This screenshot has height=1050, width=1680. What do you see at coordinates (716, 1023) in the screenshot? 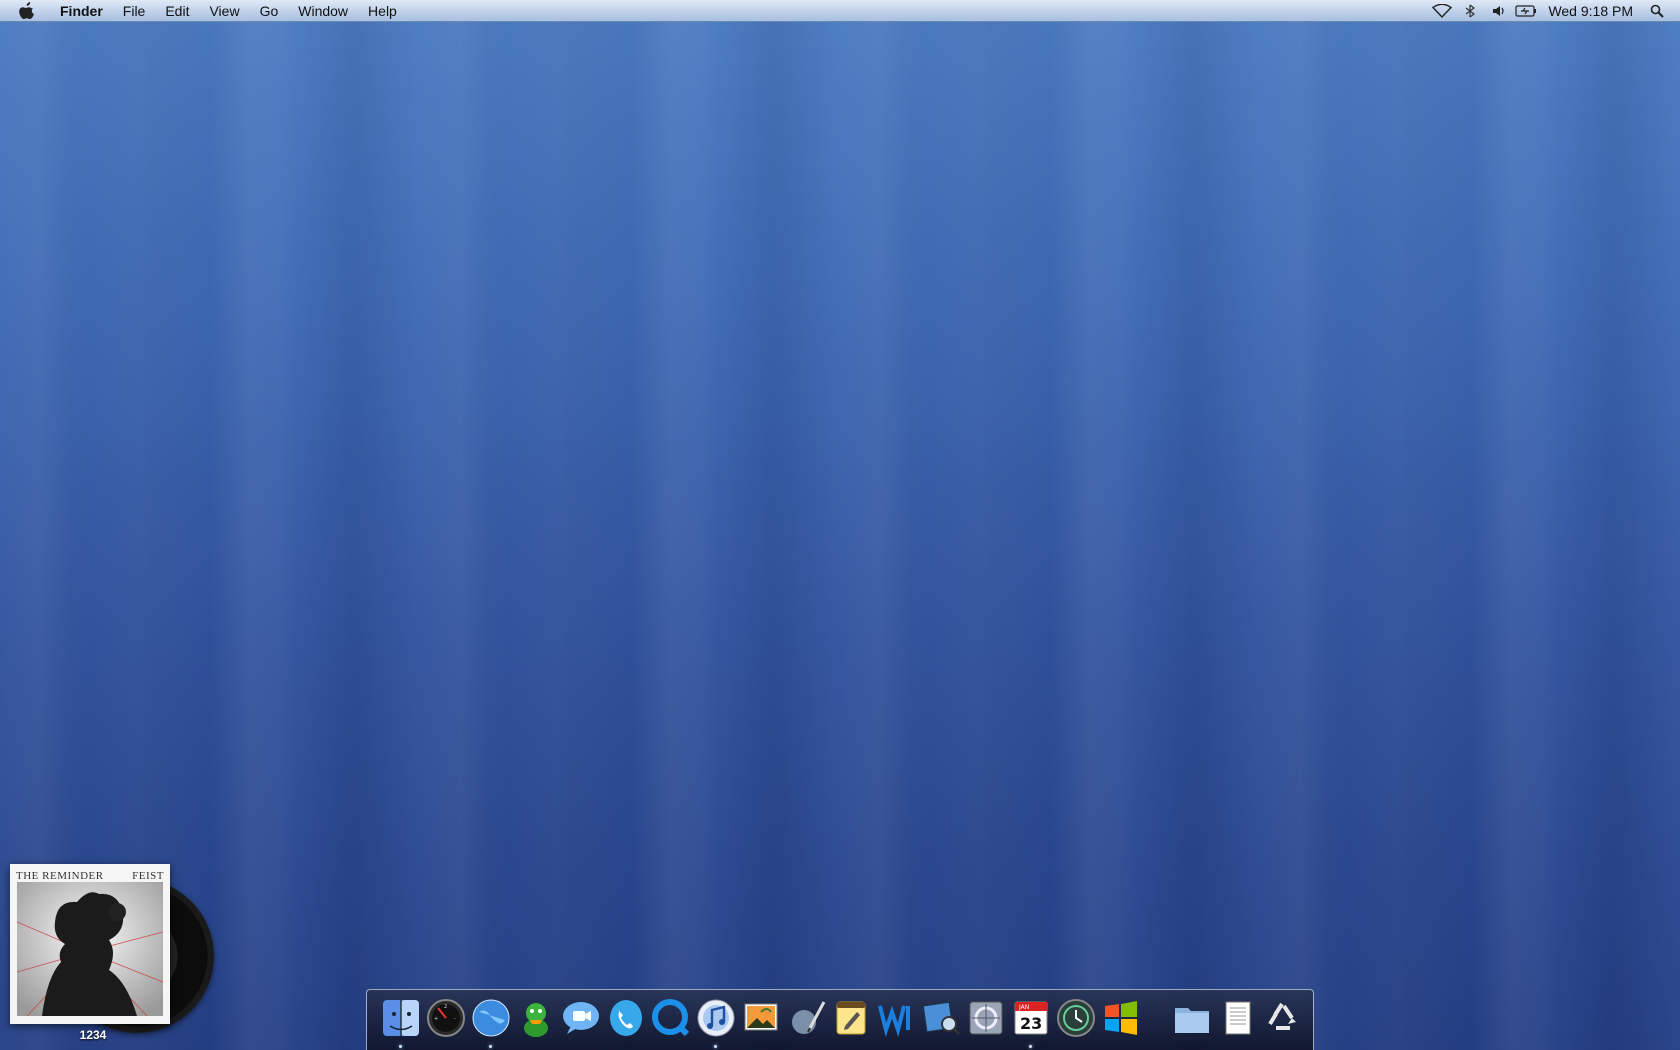
I see `itunes-icon` at bounding box center [716, 1023].